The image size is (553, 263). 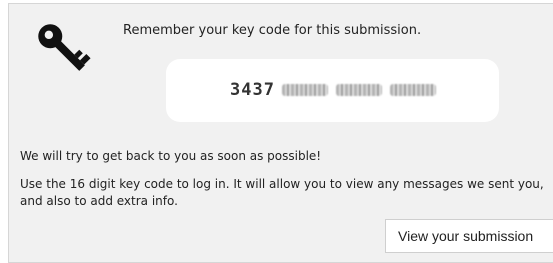 What do you see at coordinates (332, 90) in the screenshot?
I see `key-code-display: 3437` at bounding box center [332, 90].